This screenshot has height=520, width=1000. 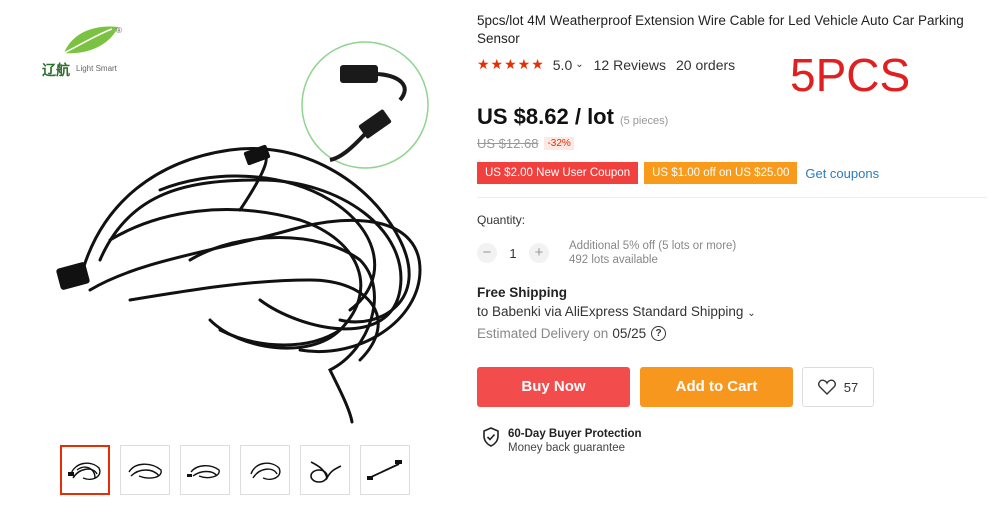 I want to click on current-price: US $8.62 / lot, so click(x=545, y=116).